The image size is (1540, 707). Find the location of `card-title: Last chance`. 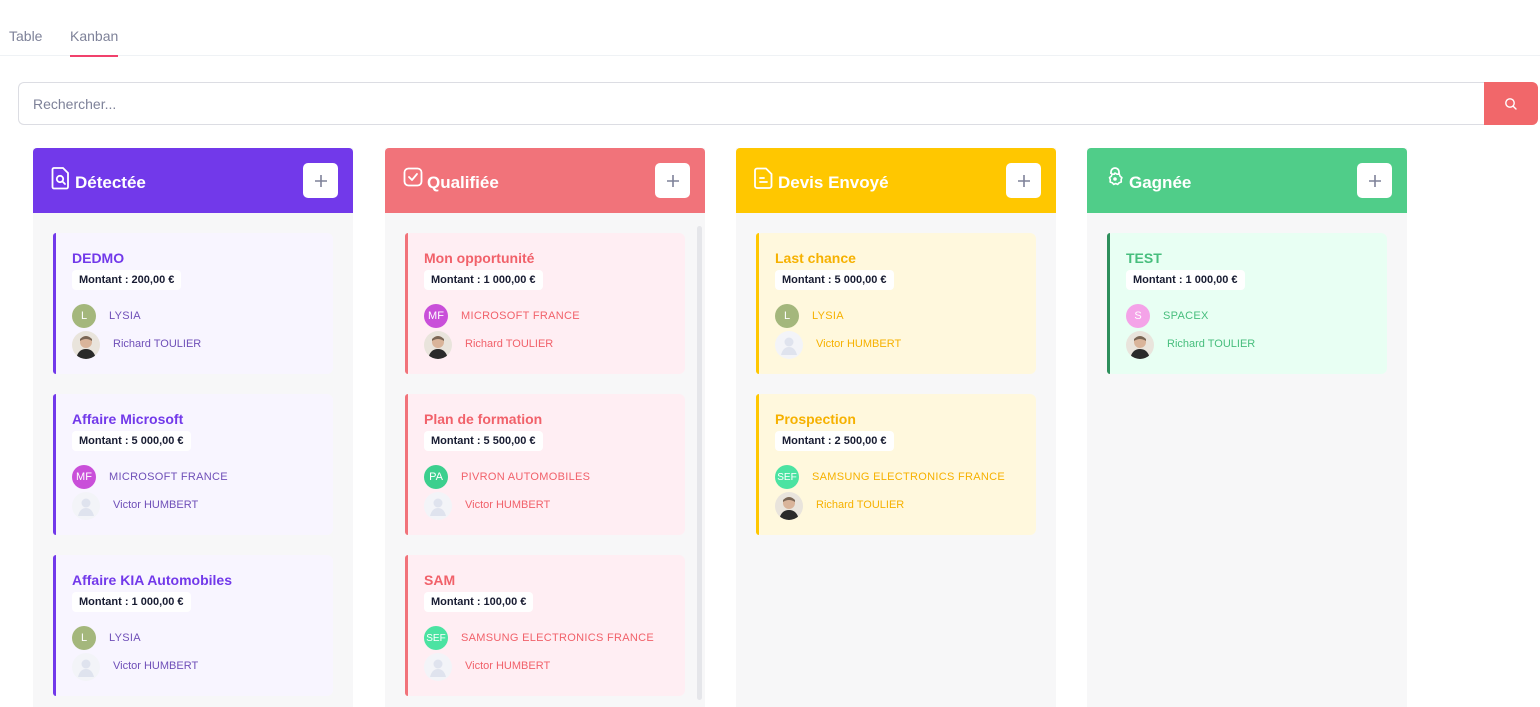

card-title: Last chance is located at coordinates (815, 258).